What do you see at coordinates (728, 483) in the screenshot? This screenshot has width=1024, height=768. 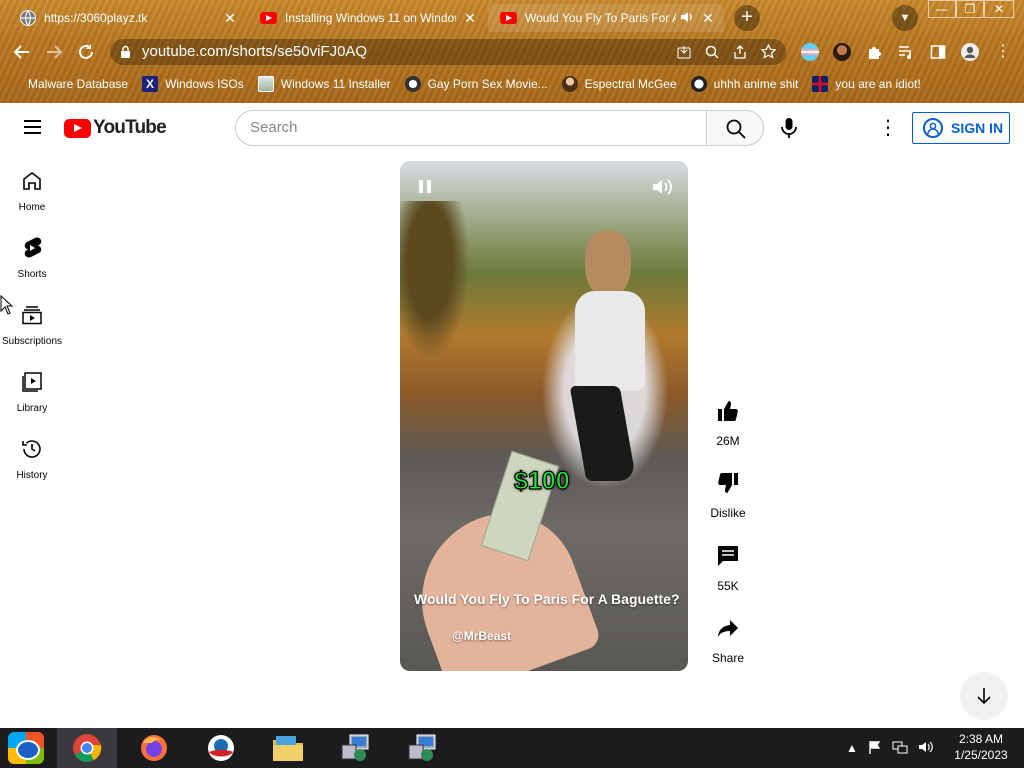 I see `dislike-icon` at bounding box center [728, 483].